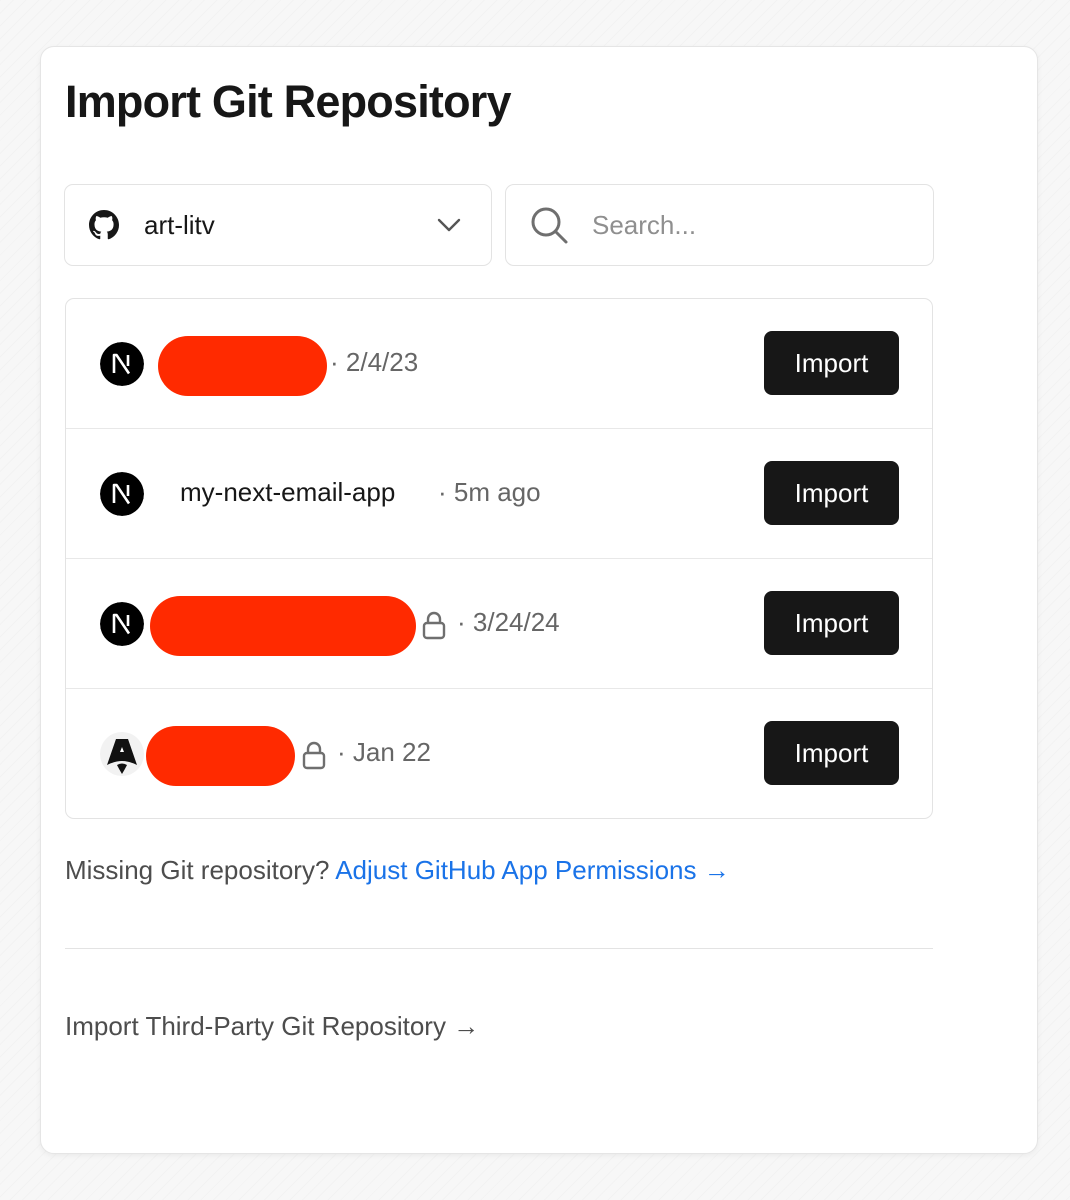  What do you see at coordinates (549, 225) in the screenshot?
I see `search-icon` at bounding box center [549, 225].